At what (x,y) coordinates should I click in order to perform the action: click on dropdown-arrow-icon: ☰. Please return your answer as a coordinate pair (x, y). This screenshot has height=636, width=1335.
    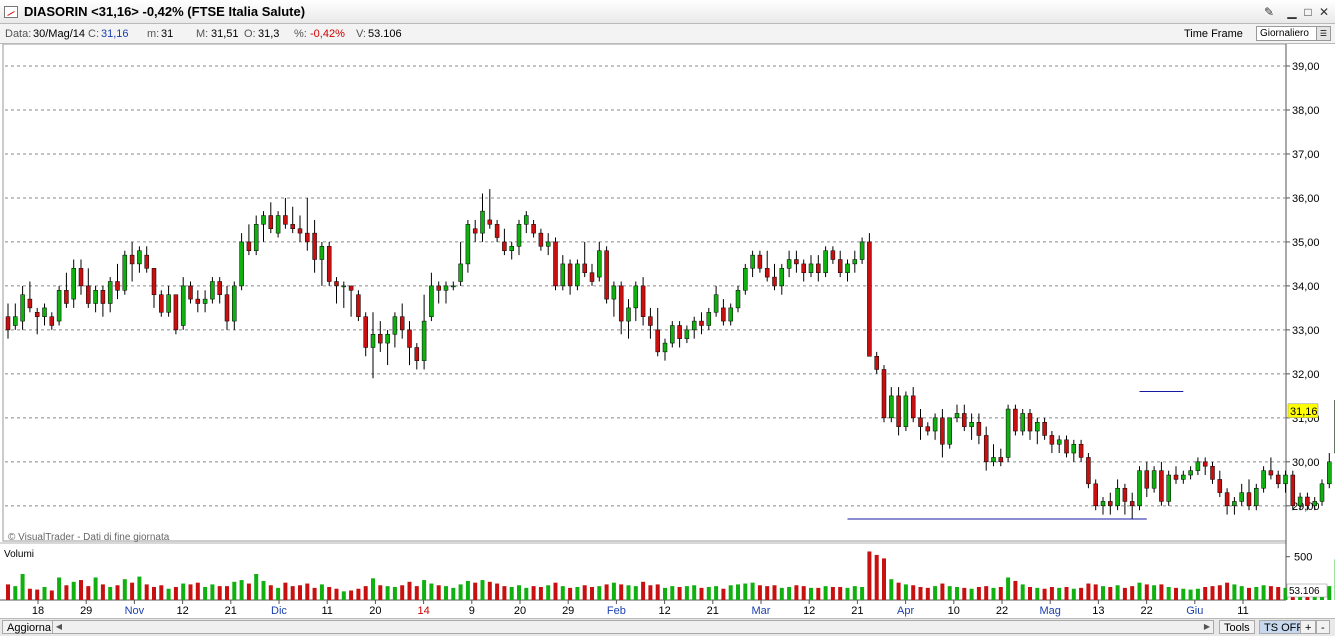
    Looking at the image, I should click on (1323, 33).